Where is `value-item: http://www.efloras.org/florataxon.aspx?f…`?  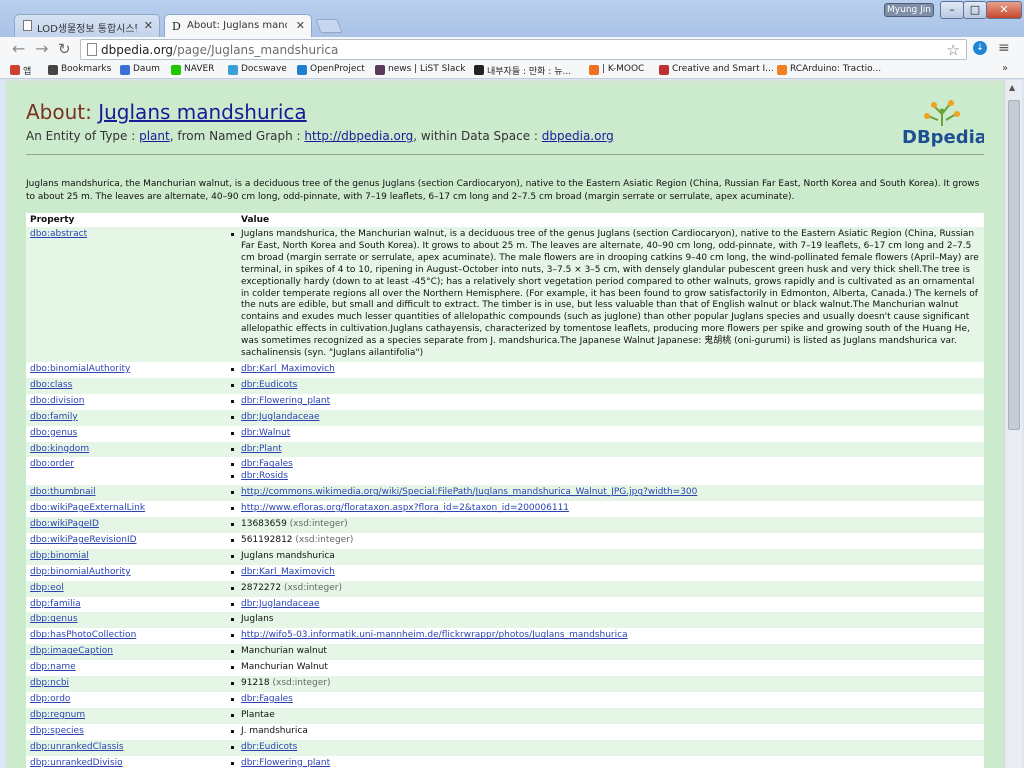 value-item: http://www.efloras.org/florataxon.aspx?f… is located at coordinates (607, 509).